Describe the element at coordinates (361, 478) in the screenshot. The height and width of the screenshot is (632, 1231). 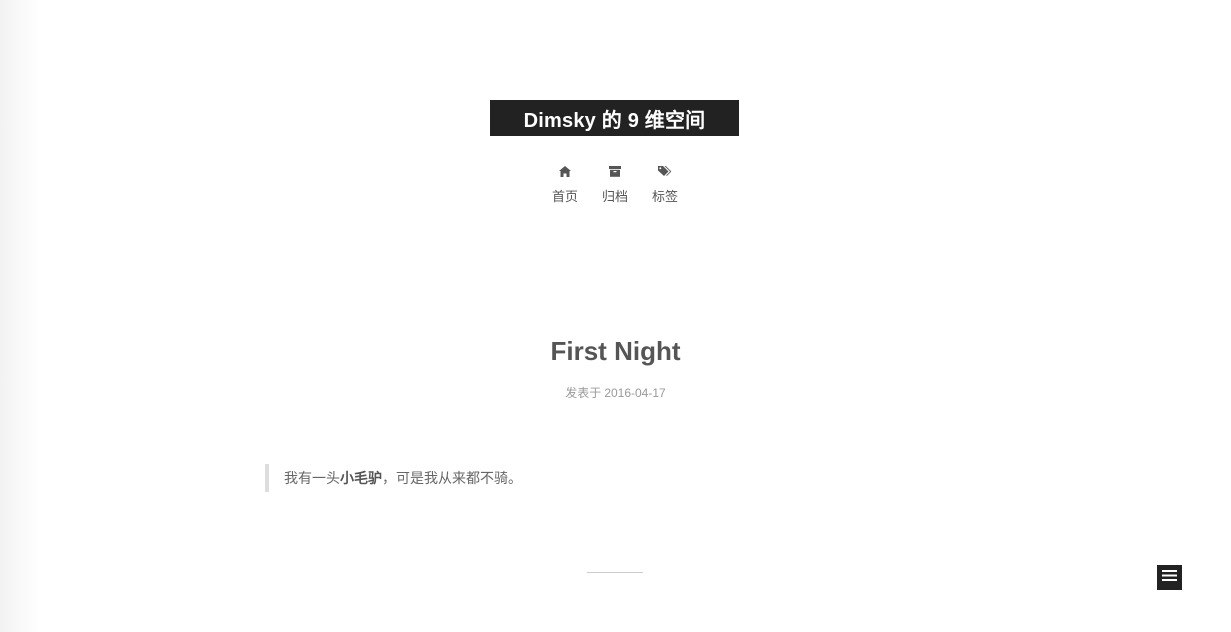
I see `quote-text-bold: 小毛驴` at that location.